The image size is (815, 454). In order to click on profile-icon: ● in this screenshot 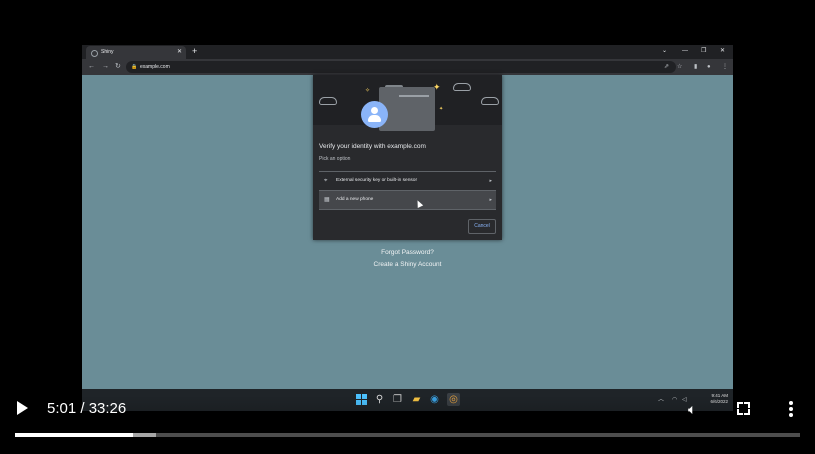, I will do `click(709, 67)`.